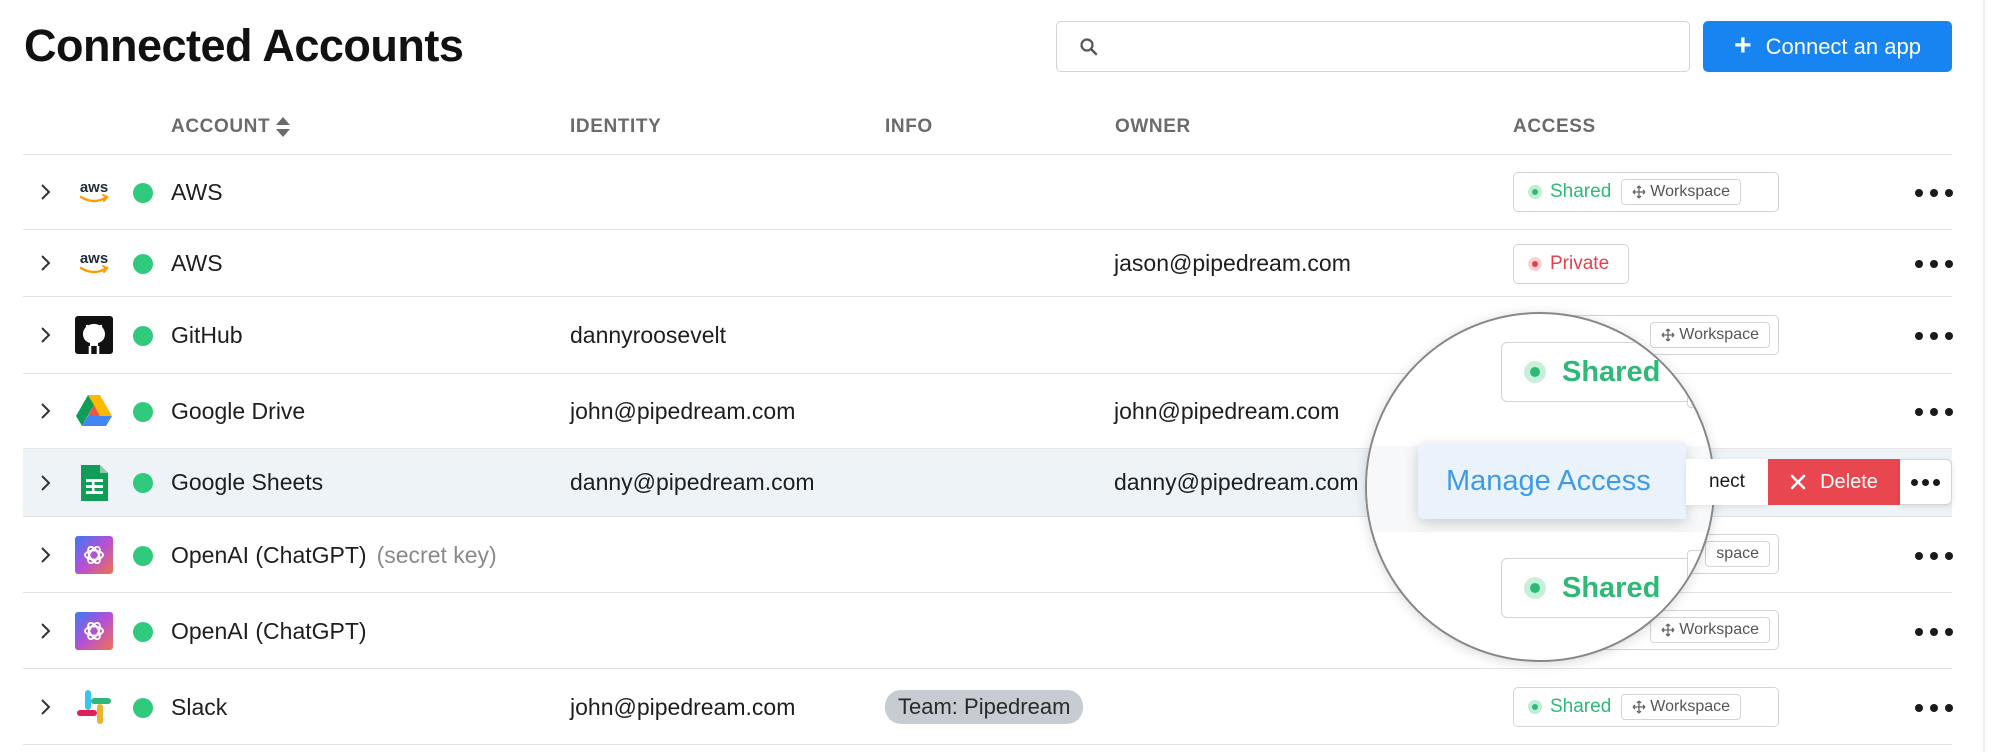 This screenshot has width=2000, height=752. Describe the element at coordinates (1552, 481) in the screenshot. I see `manage-access-button: Manage Access` at that location.